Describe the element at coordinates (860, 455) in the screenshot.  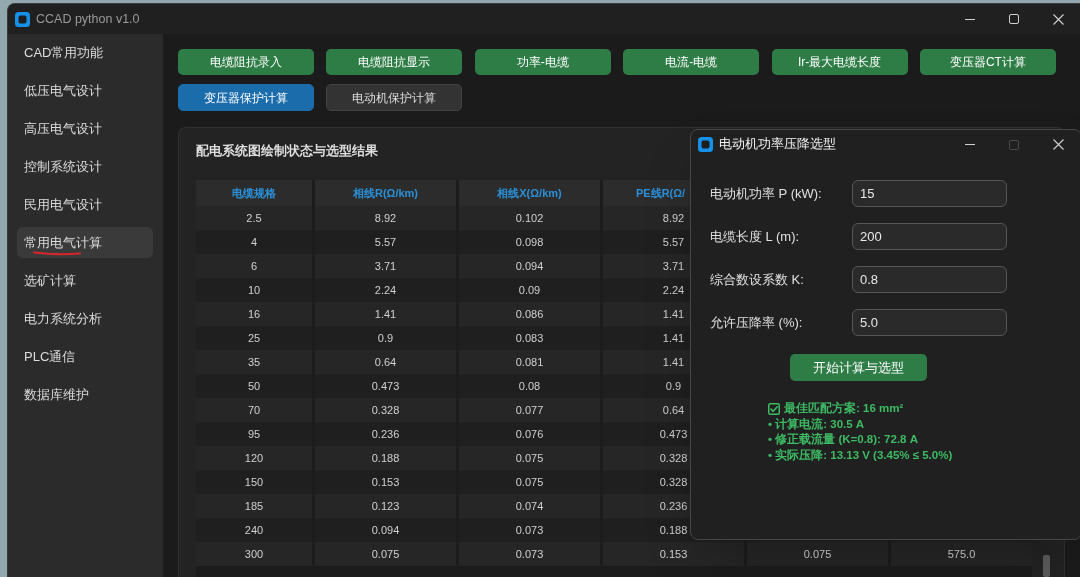
I see `result-text: • 实际压降: 13.13 V (3.45% ≤ 5.0%)` at that location.